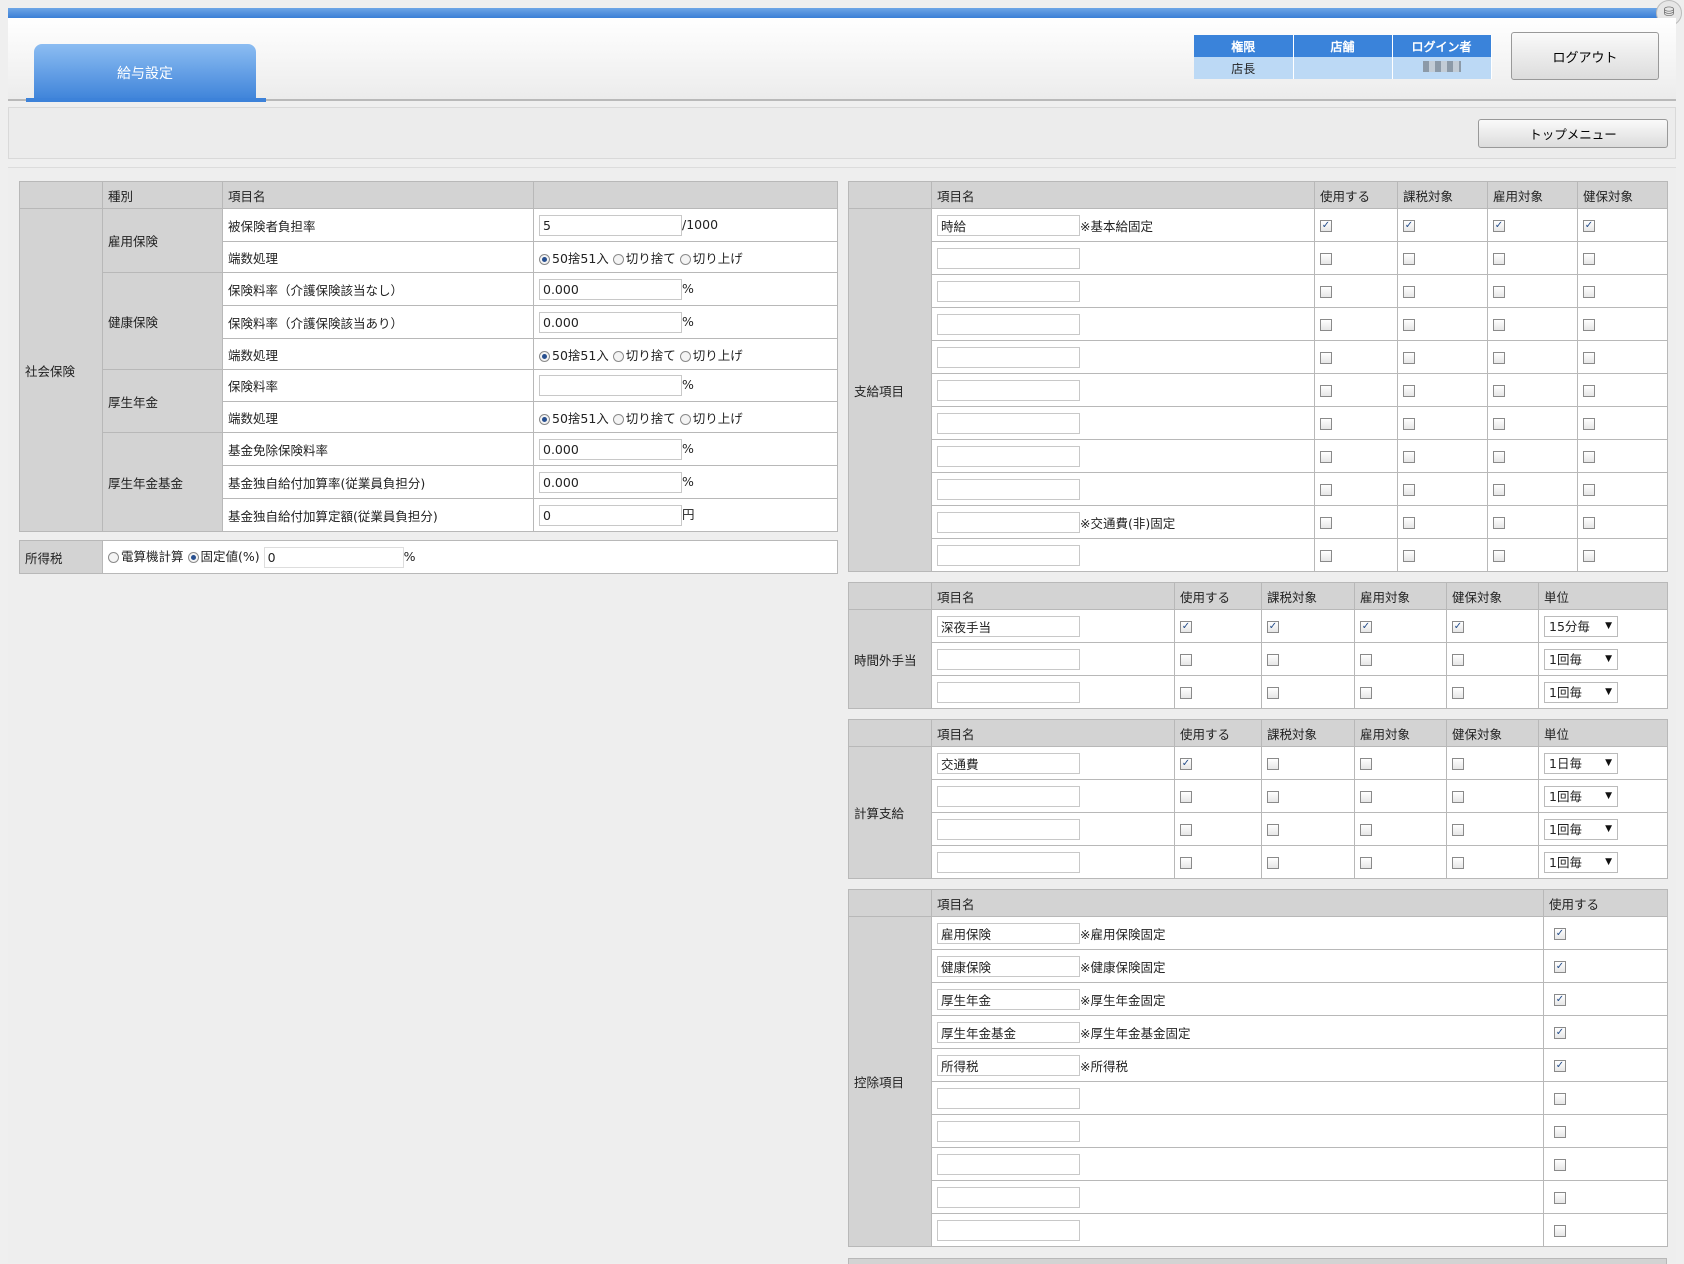 The width and height of the screenshot is (1684, 1264). What do you see at coordinates (618, 419) in the screenshot?
I see `radio-kosei-round-down` at bounding box center [618, 419].